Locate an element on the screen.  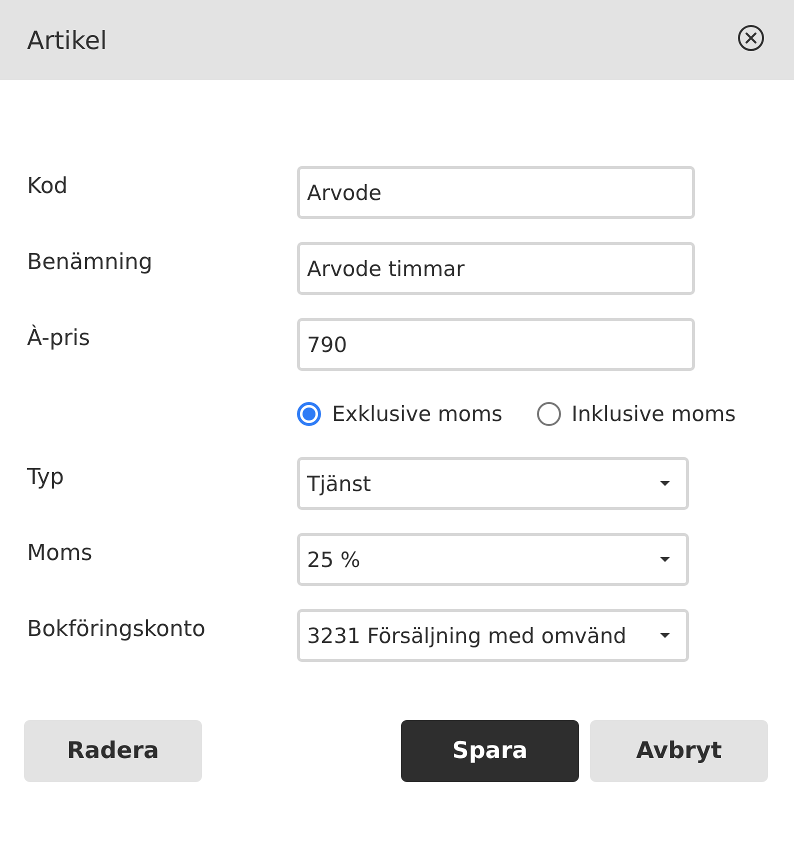
text-field: Arvode is located at coordinates (496, 192).